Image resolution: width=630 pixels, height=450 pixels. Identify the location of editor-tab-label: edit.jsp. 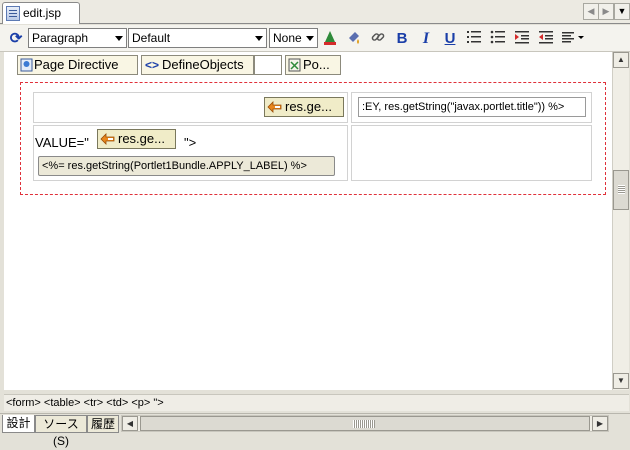
(42, 13).